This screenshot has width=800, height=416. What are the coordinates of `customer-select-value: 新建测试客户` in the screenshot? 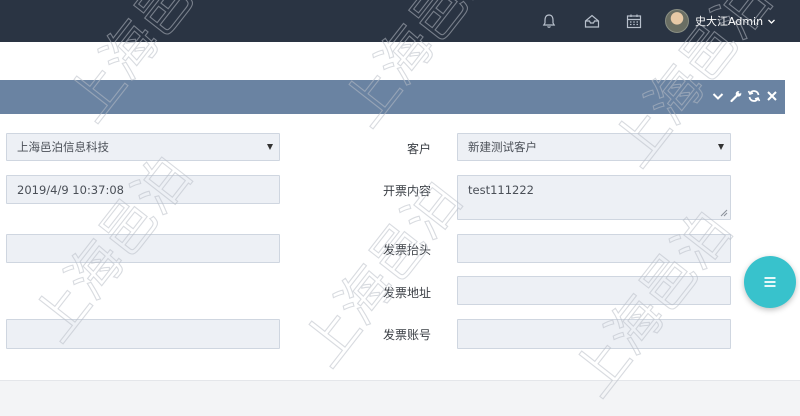 It's located at (502, 147).